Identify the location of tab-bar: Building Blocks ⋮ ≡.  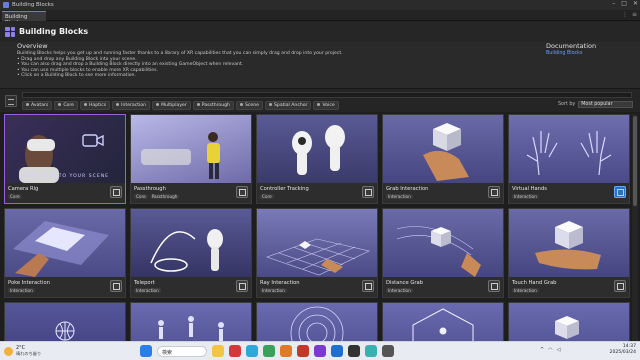
(320, 18).